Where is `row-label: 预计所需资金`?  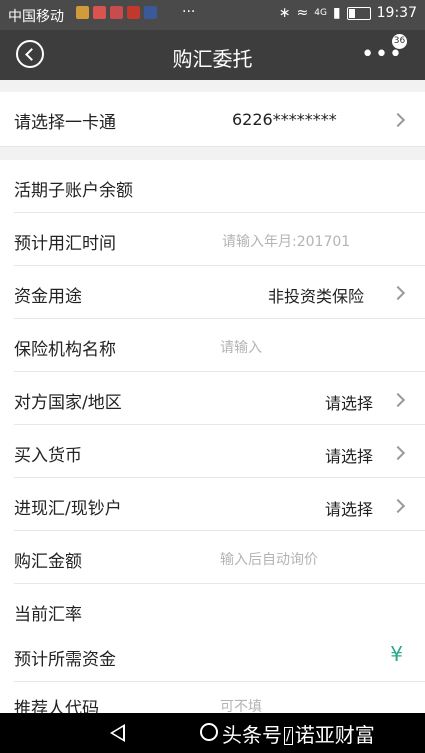
row-label: 预计所需资金 is located at coordinates (65, 660).